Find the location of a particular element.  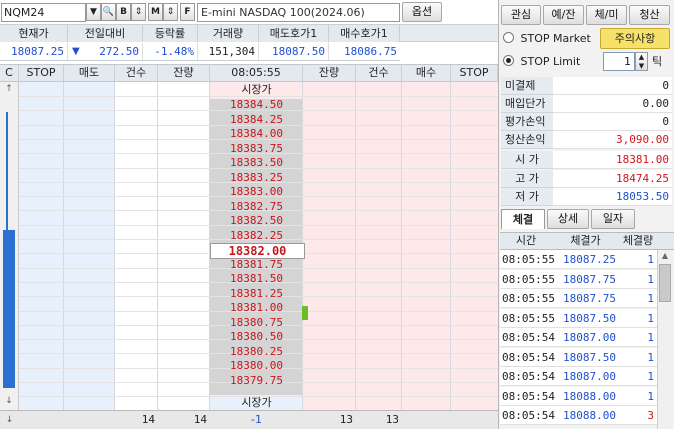

ladder-price: 18380.00 is located at coordinates (256, 366).